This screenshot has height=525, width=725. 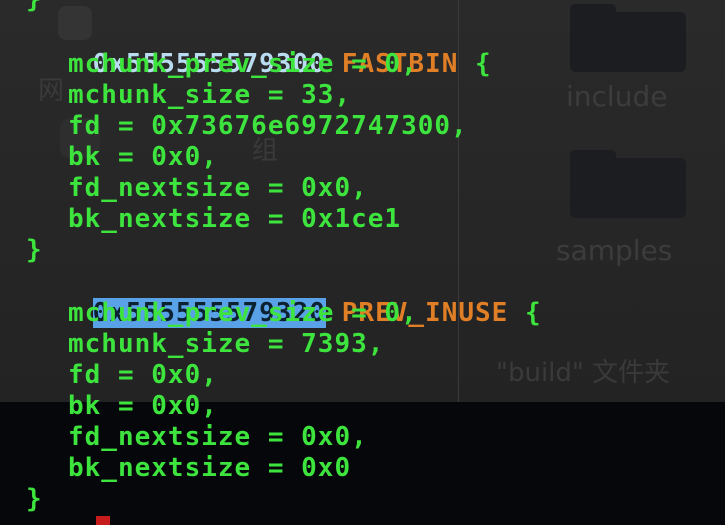 What do you see at coordinates (210, 95) in the screenshot?
I see `chunk-field: mchunk_size = 33,` at bounding box center [210, 95].